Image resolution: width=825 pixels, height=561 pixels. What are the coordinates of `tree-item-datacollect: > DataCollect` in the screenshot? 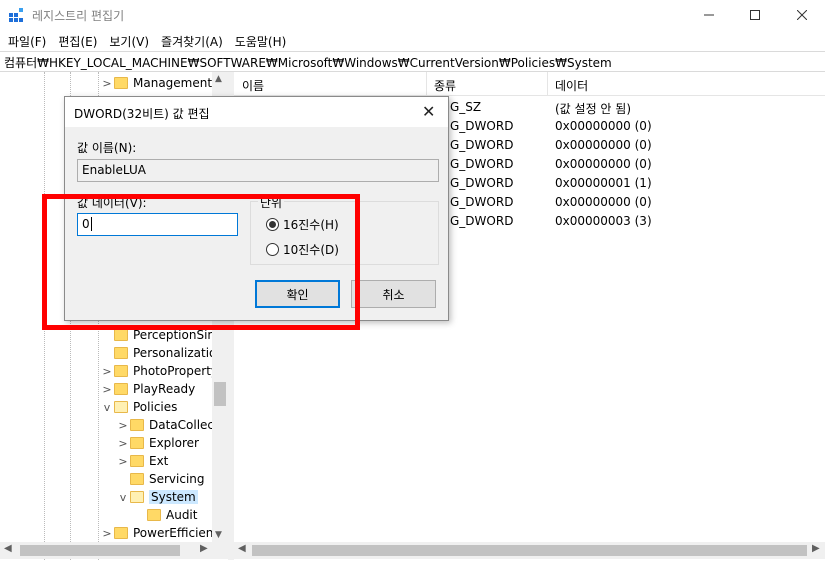 It's located at (167, 425).